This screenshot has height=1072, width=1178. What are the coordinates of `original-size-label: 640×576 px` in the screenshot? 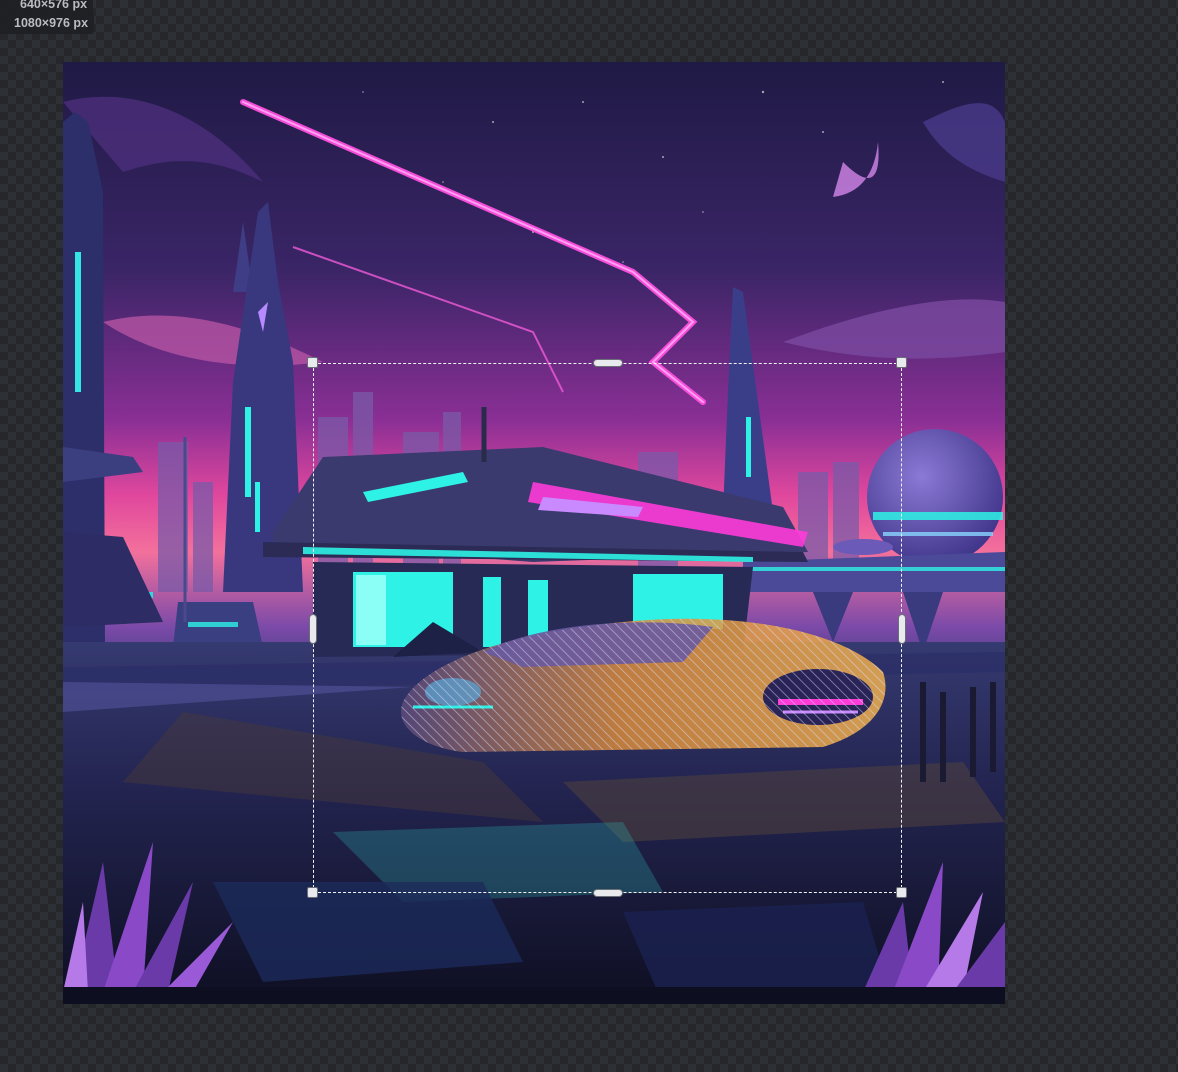 It's located at (47, 7).